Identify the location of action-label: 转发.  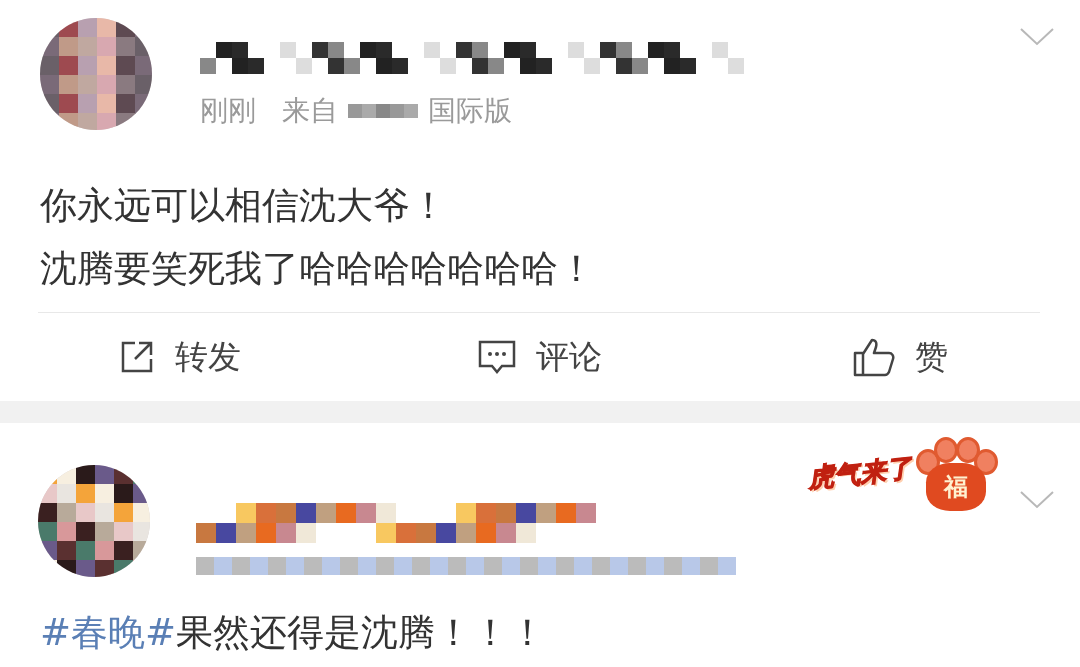
(208, 357).